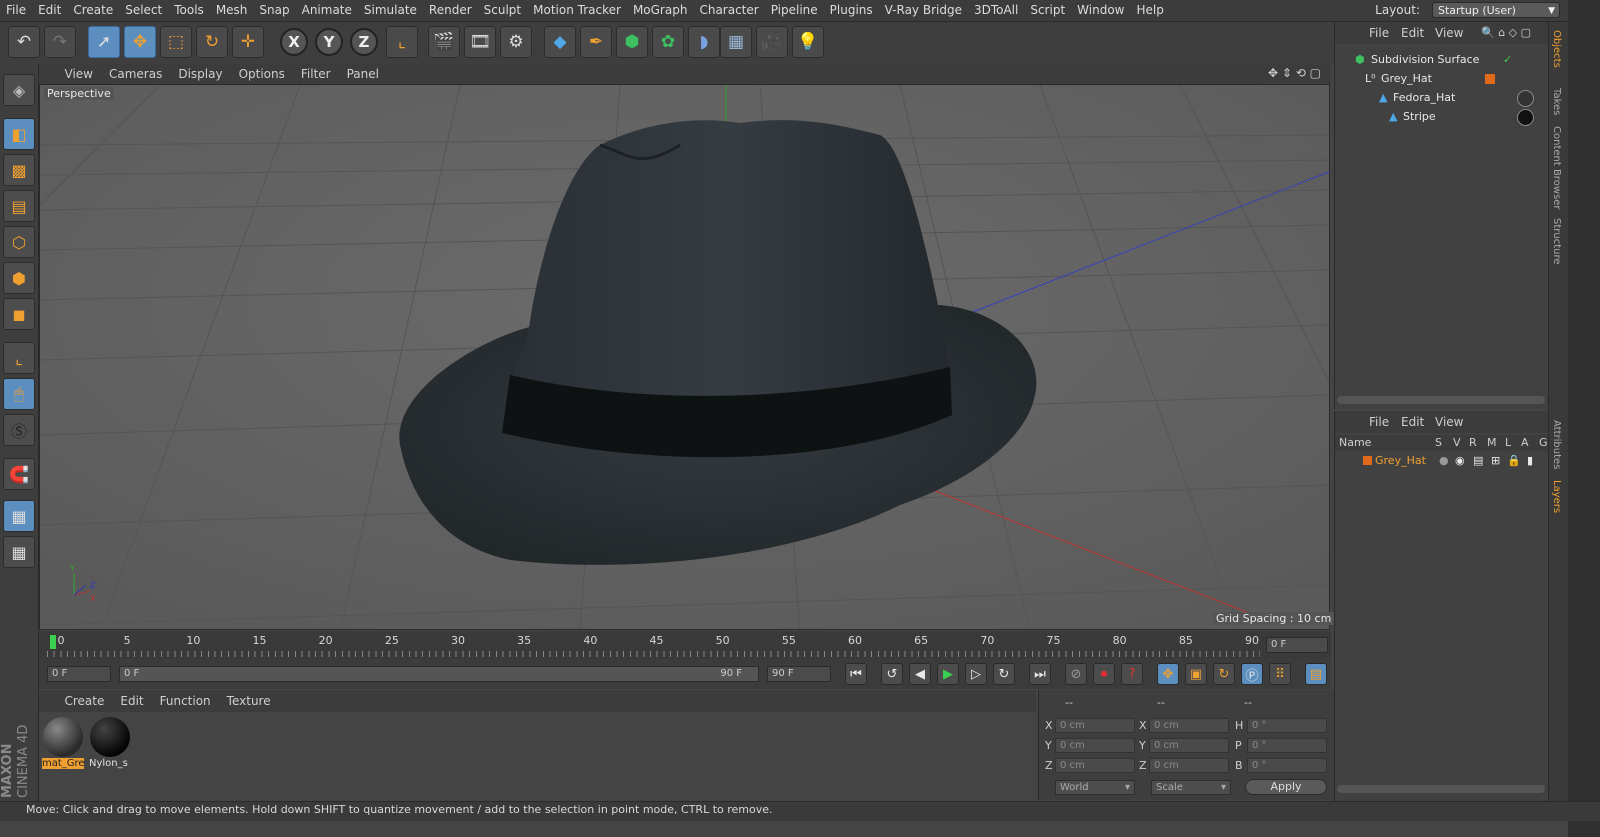 Image resolution: width=1600 pixels, height=837 pixels. I want to click on object-menu-file: File, so click(1379, 33).